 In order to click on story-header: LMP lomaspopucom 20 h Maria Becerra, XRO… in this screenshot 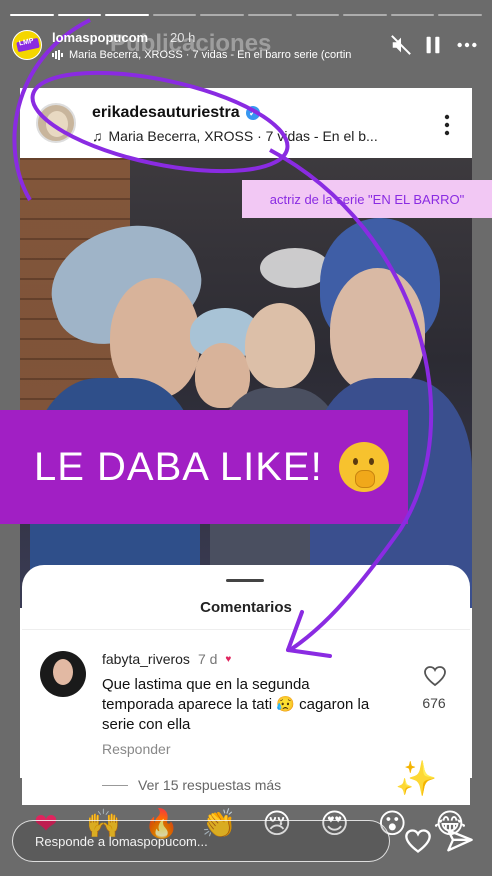, I will do `click(246, 48)`.